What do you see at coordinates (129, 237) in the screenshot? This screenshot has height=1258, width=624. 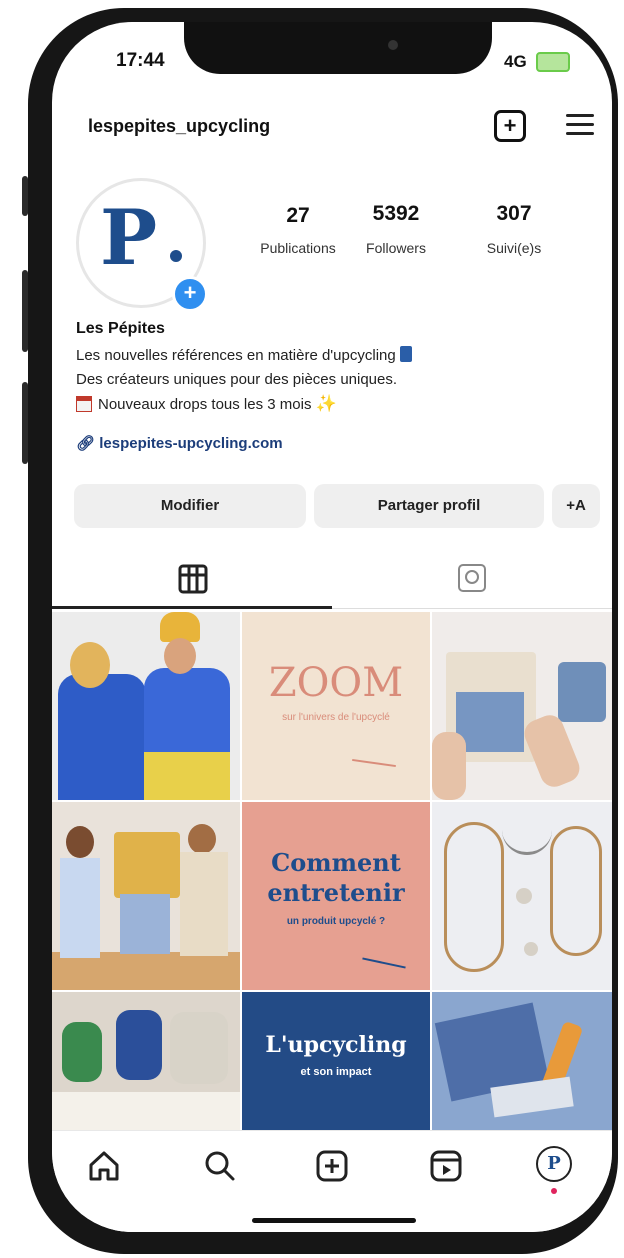 I see `brand-logo: P` at bounding box center [129, 237].